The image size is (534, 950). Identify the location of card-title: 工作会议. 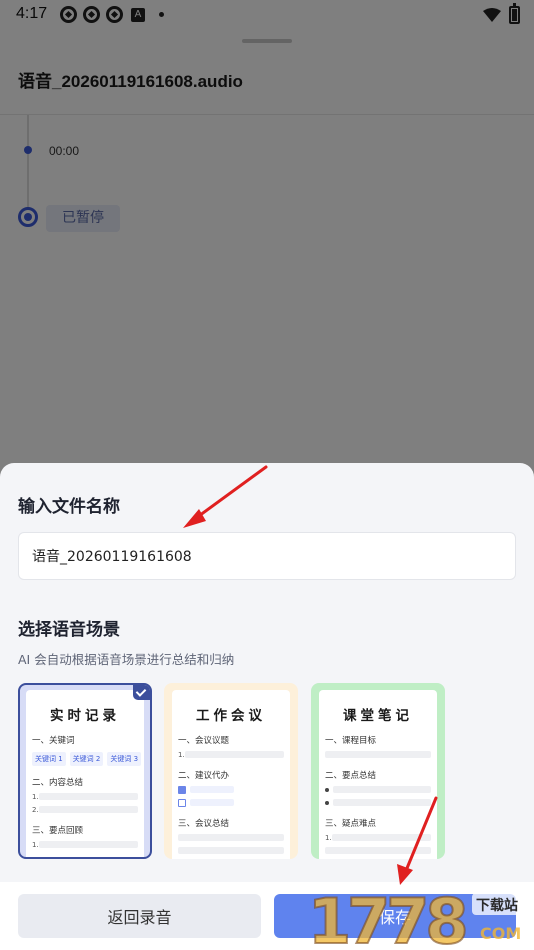
(231, 716).